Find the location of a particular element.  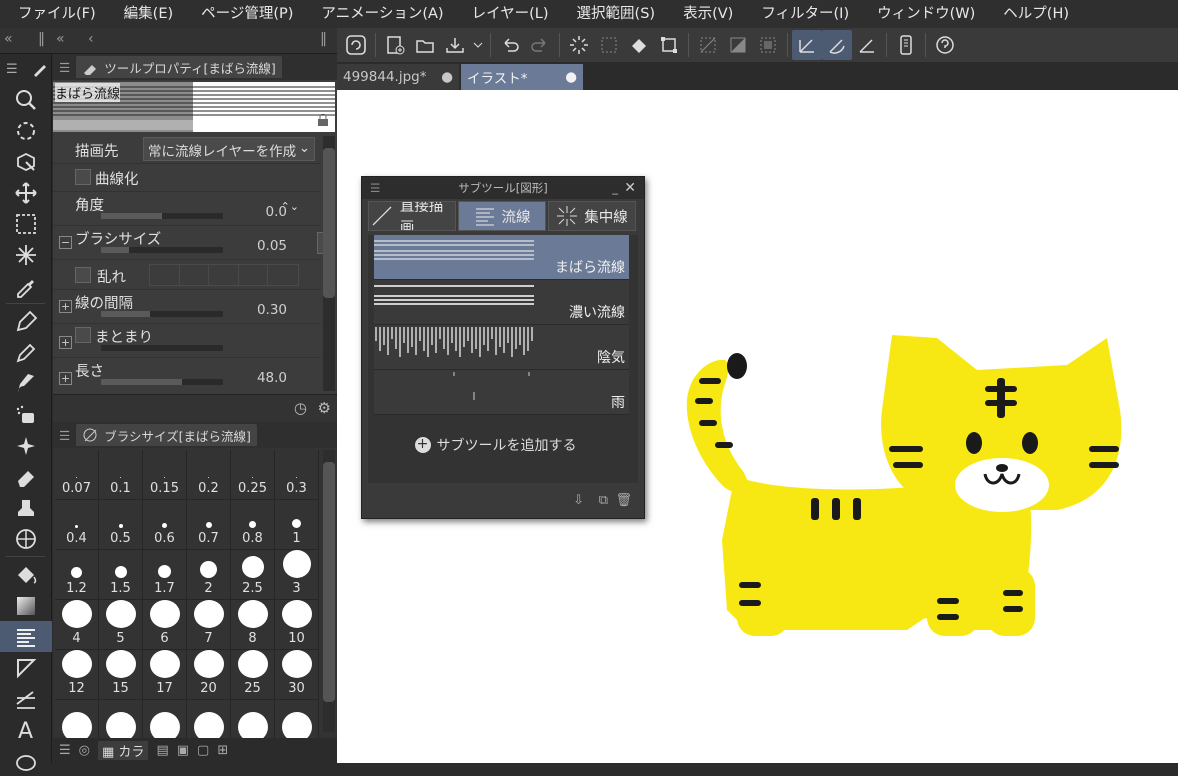

brush-size-cell: 20 is located at coordinates (209, 675).